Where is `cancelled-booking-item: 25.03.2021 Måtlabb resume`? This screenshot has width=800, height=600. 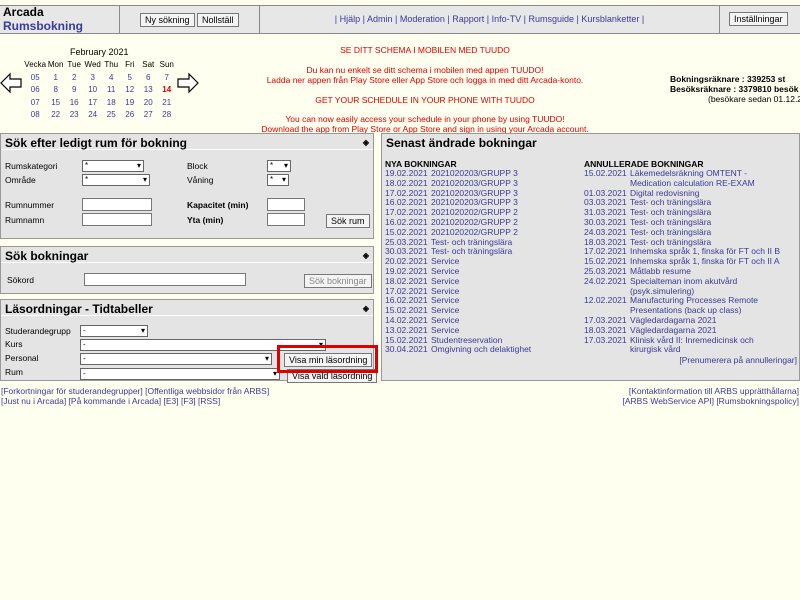 cancelled-booking-item: 25.03.2021 Måtlabb resume is located at coordinates (692, 272).